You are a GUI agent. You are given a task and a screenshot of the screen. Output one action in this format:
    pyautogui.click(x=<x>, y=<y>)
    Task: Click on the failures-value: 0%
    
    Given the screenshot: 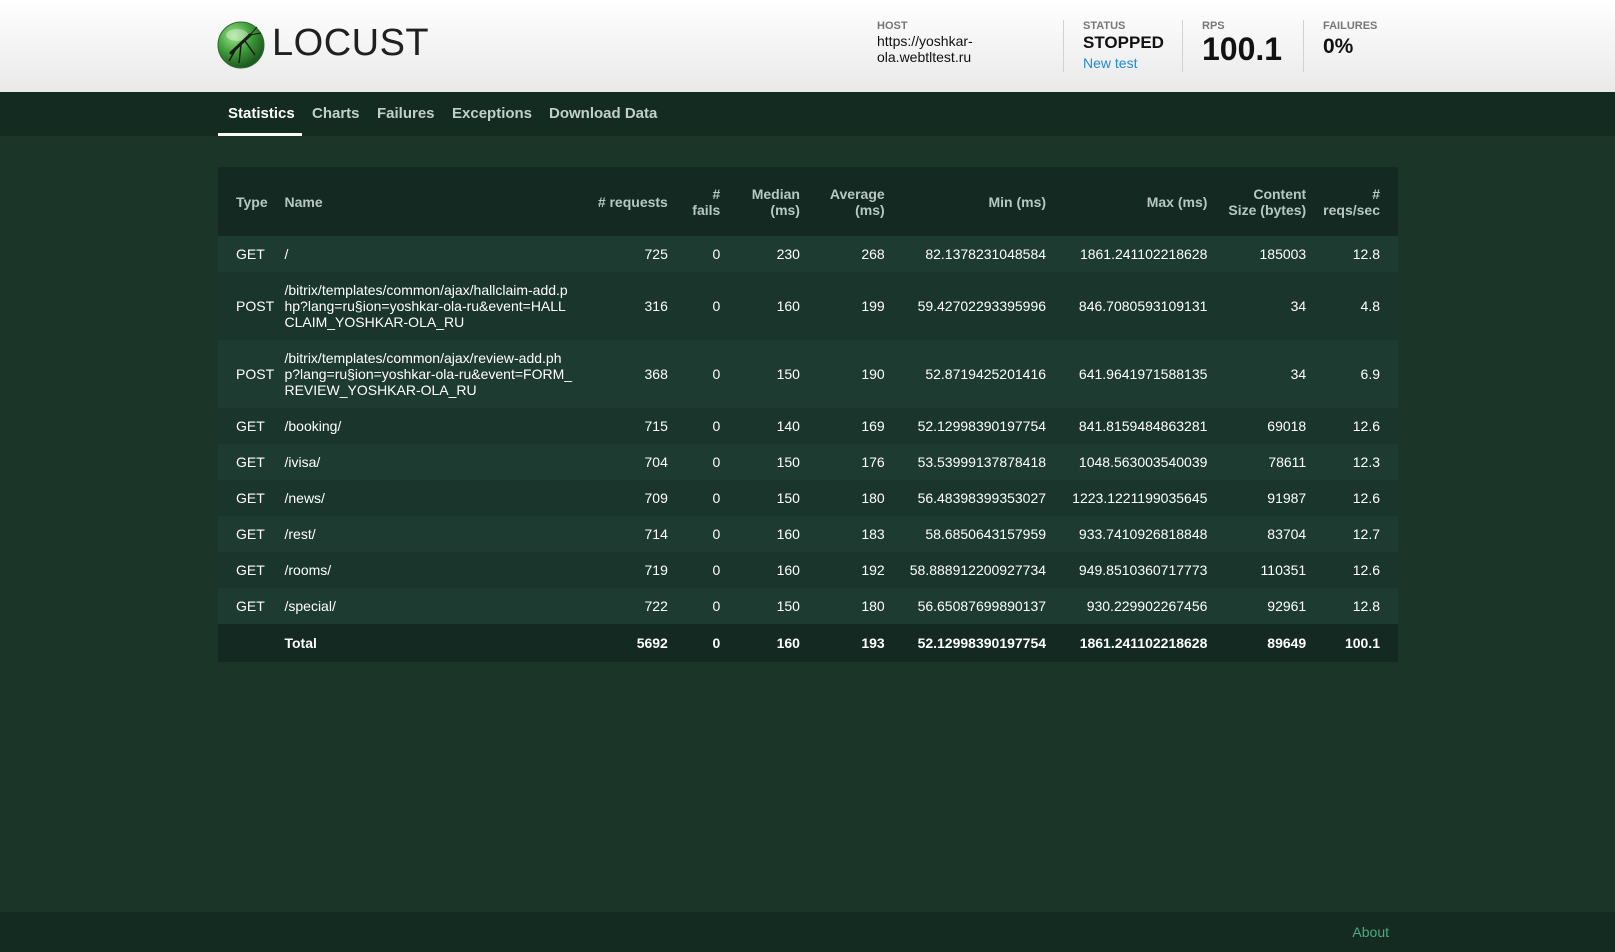 What is the action you would take?
    pyautogui.click(x=1338, y=46)
    